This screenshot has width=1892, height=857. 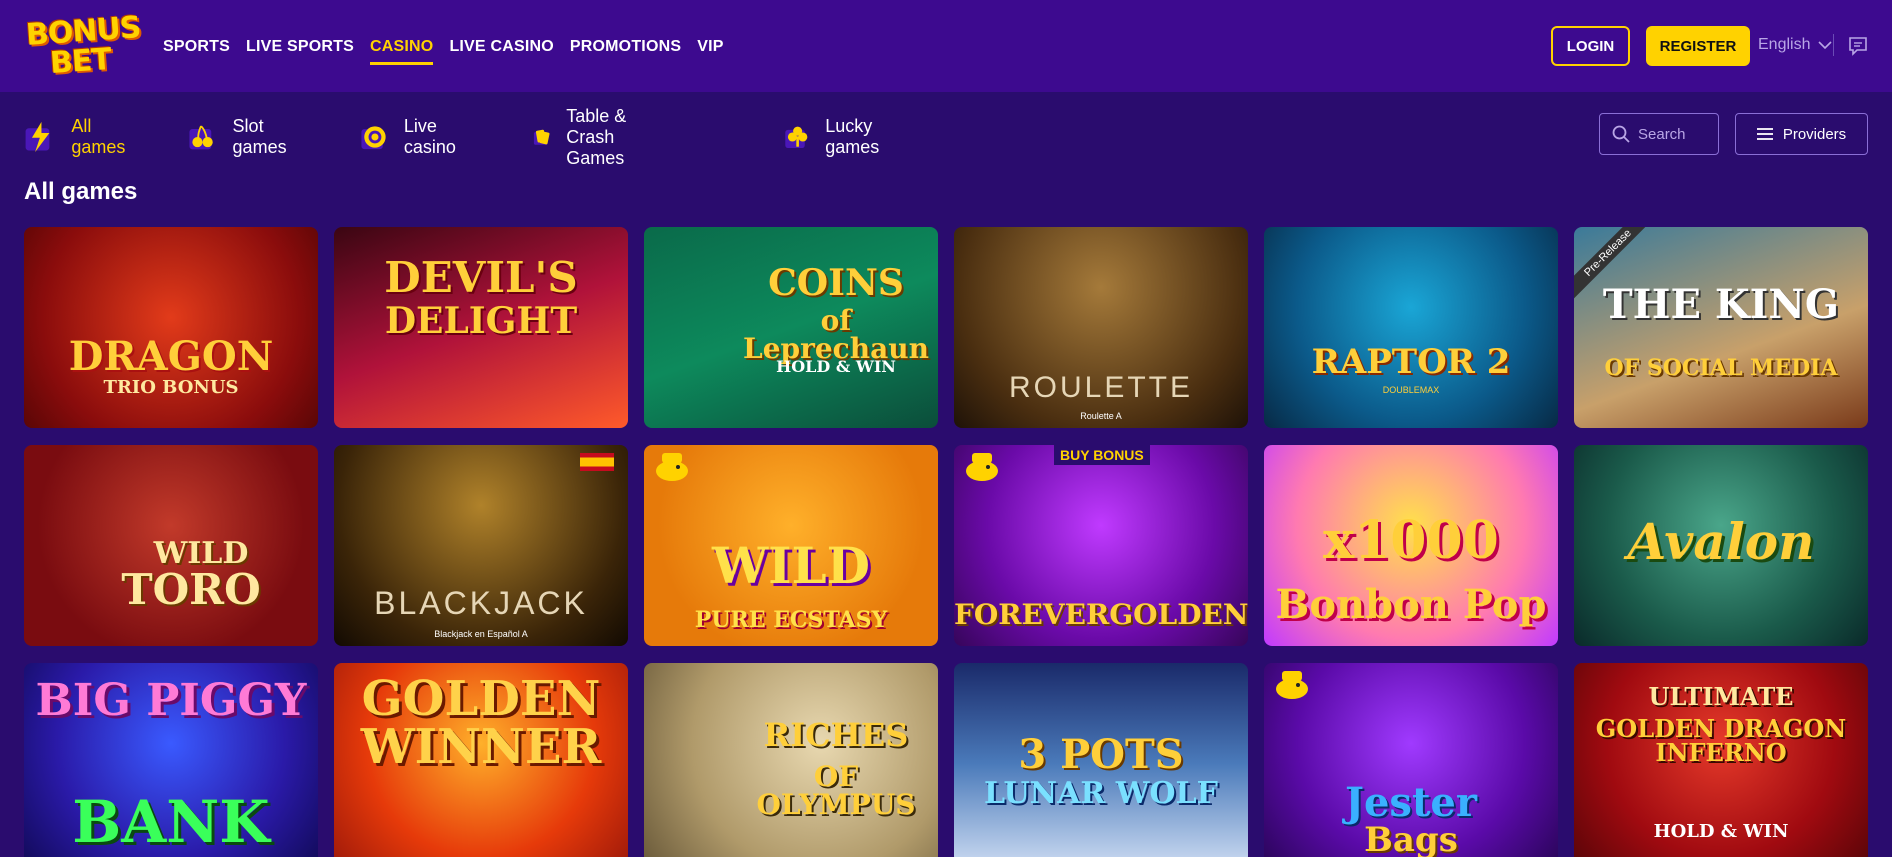 I want to click on spain-flag-icon, so click(x=597, y=462).